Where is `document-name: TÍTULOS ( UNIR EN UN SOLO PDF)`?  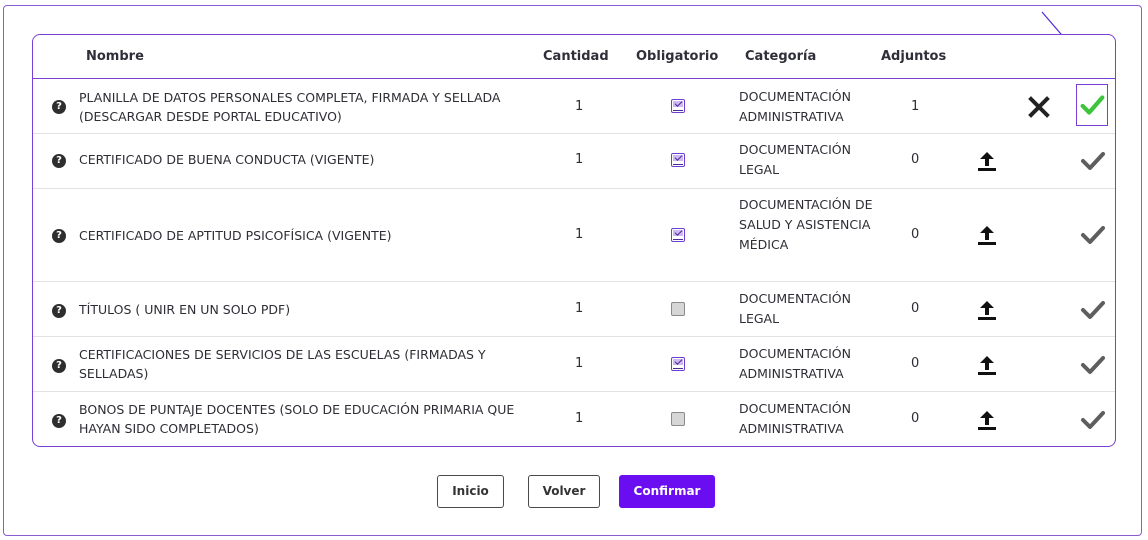 document-name: TÍTULOS ( UNIR EN UN SOLO PDF) is located at coordinates (185, 309).